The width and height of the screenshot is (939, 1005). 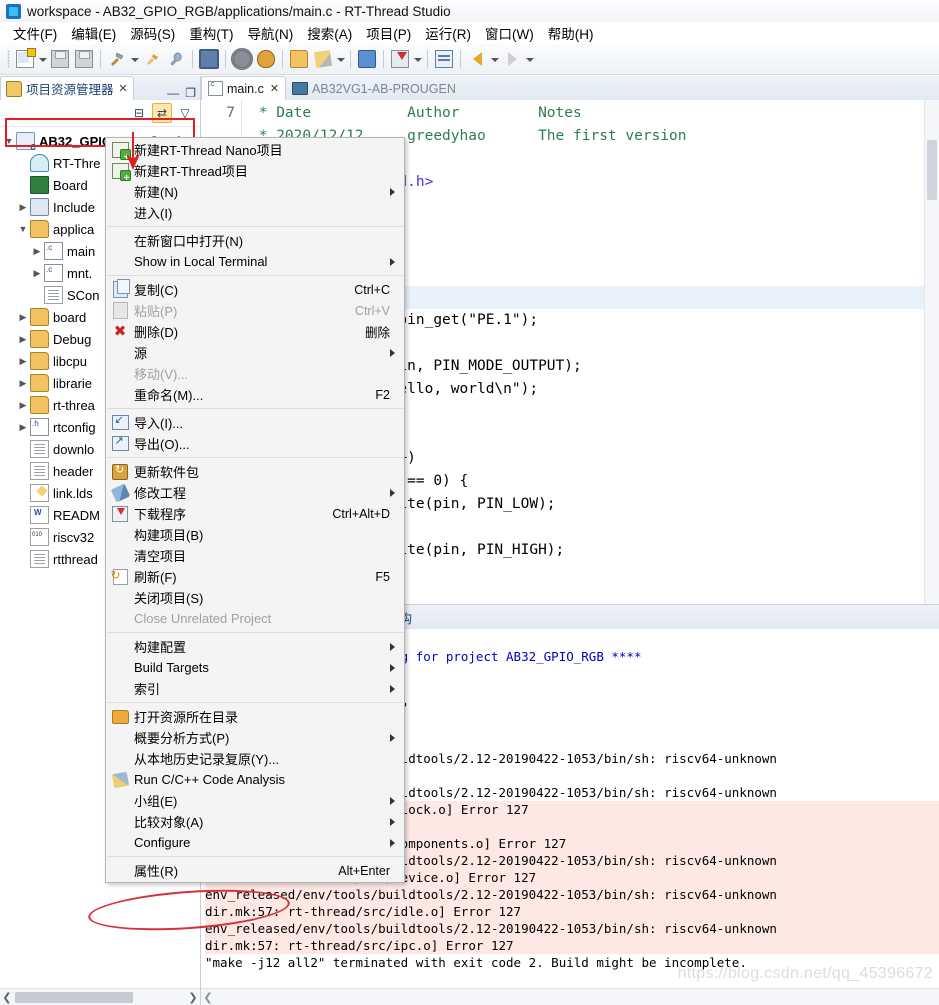 What do you see at coordinates (80, 273) in the screenshot?
I see `tree-item-label: mnt.` at bounding box center [80, 273].